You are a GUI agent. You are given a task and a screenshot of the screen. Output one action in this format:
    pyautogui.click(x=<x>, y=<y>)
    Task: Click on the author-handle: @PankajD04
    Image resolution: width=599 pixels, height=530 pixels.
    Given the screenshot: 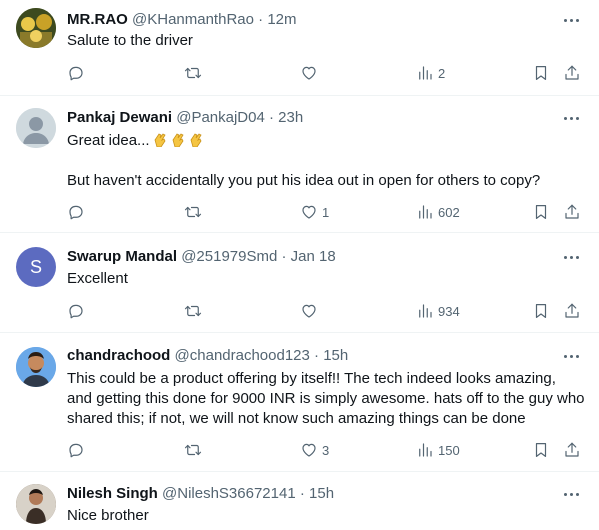 What is the action you would take?
    pyautogui.click(x=220, y=117)
    